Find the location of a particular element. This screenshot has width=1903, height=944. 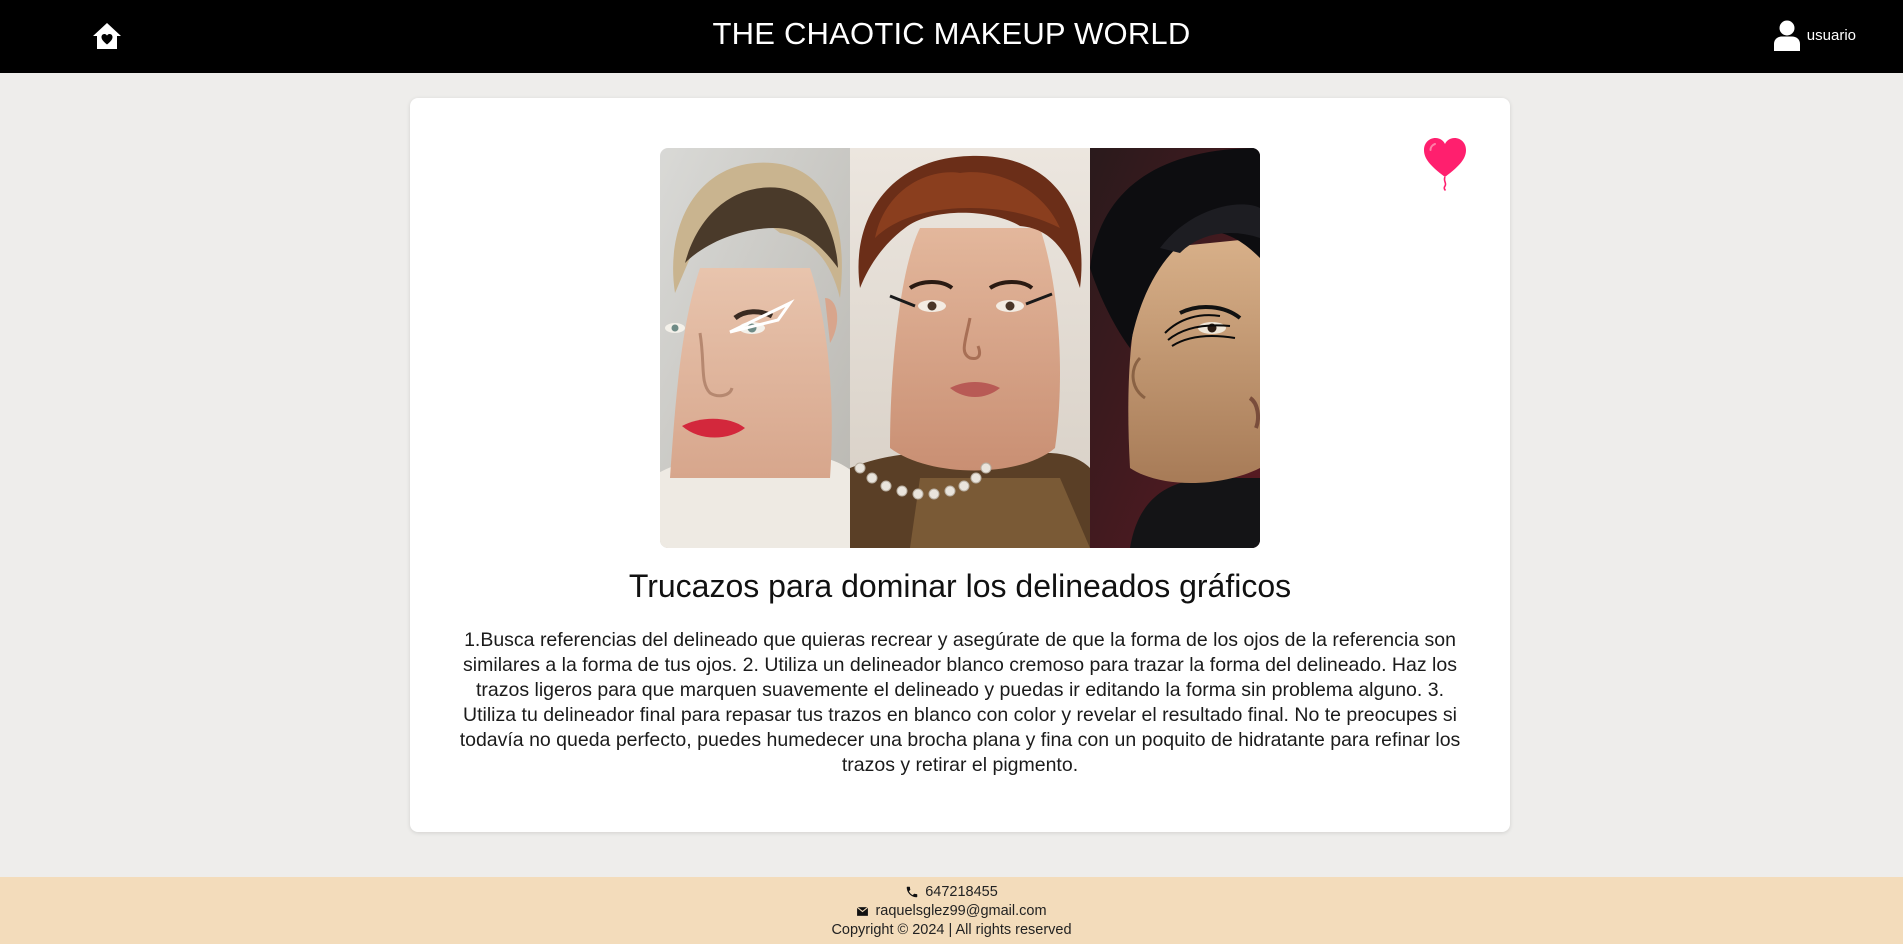

top-navbar: THE CHAOTIC MAKEUP WORLD usuario is located at coordinates (951, 36).